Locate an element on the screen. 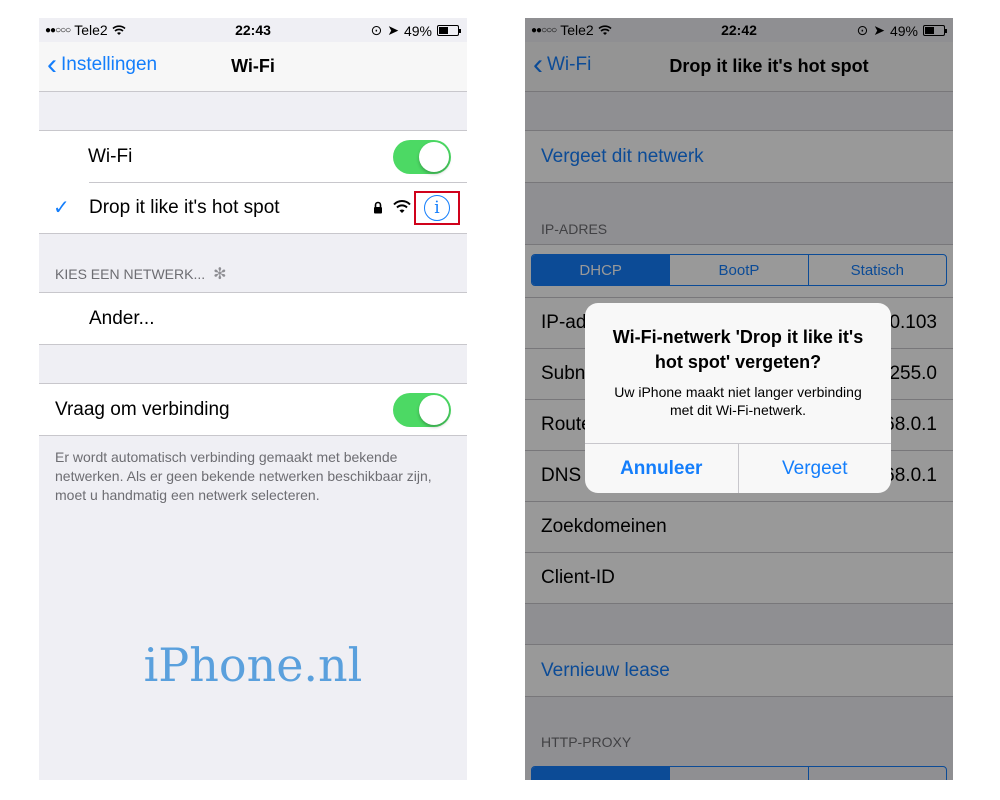 Image resolution: width=1000 pixels, height=800 pixels. wifi-label: Wi-Fi is located at coordinates (110, 156).